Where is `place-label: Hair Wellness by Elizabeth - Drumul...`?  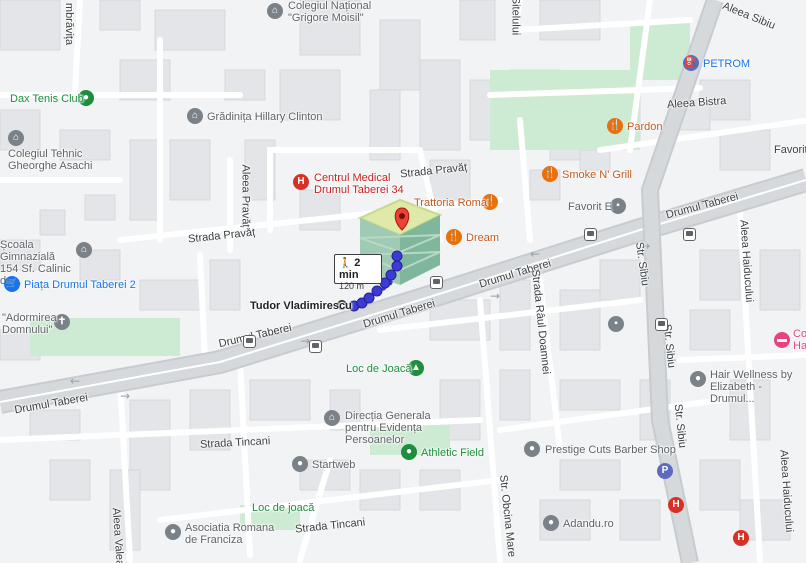 place-label: Hair Wellness by Elizabeth - Drumul... is located at coordinates (758, 387).